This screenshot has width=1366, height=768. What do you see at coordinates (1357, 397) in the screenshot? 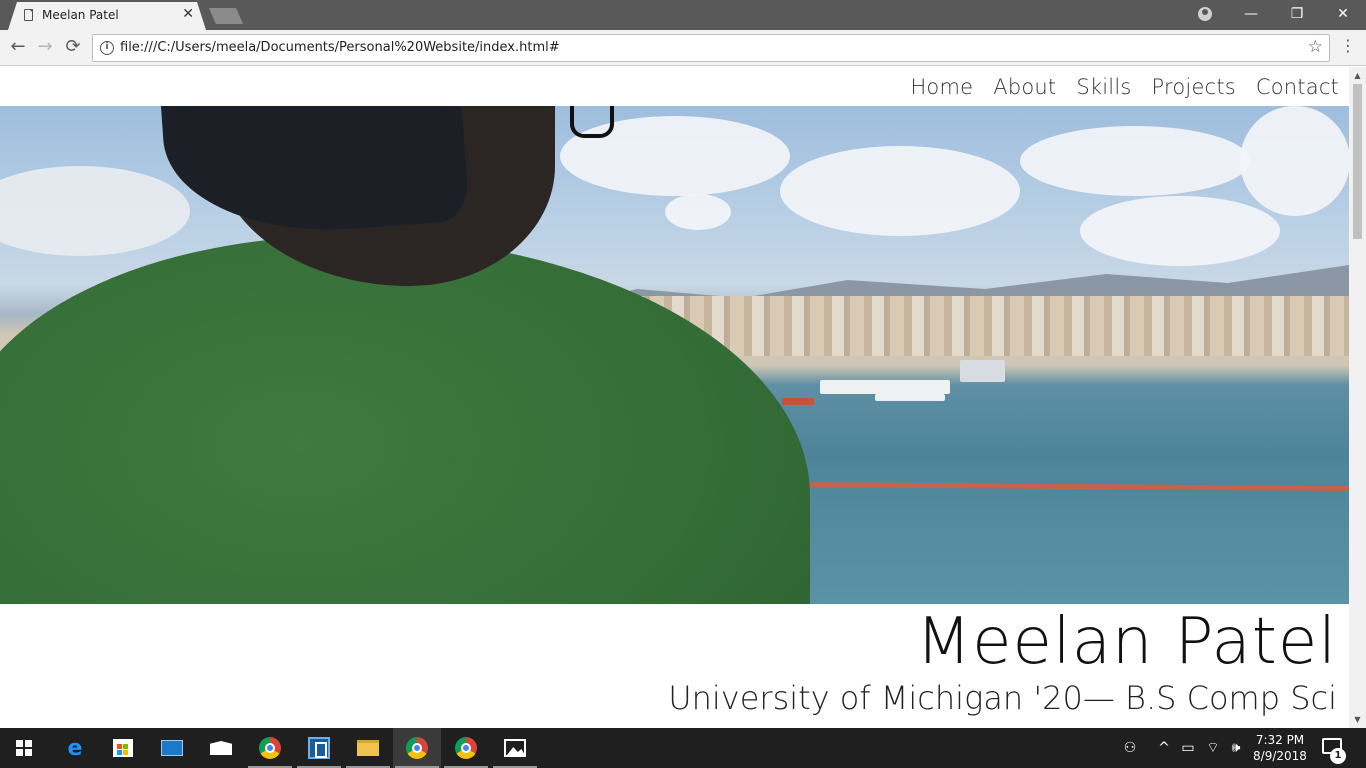
I see `vertical-scrollbar: ▲ ▼` at bounding box center [1357, 397].